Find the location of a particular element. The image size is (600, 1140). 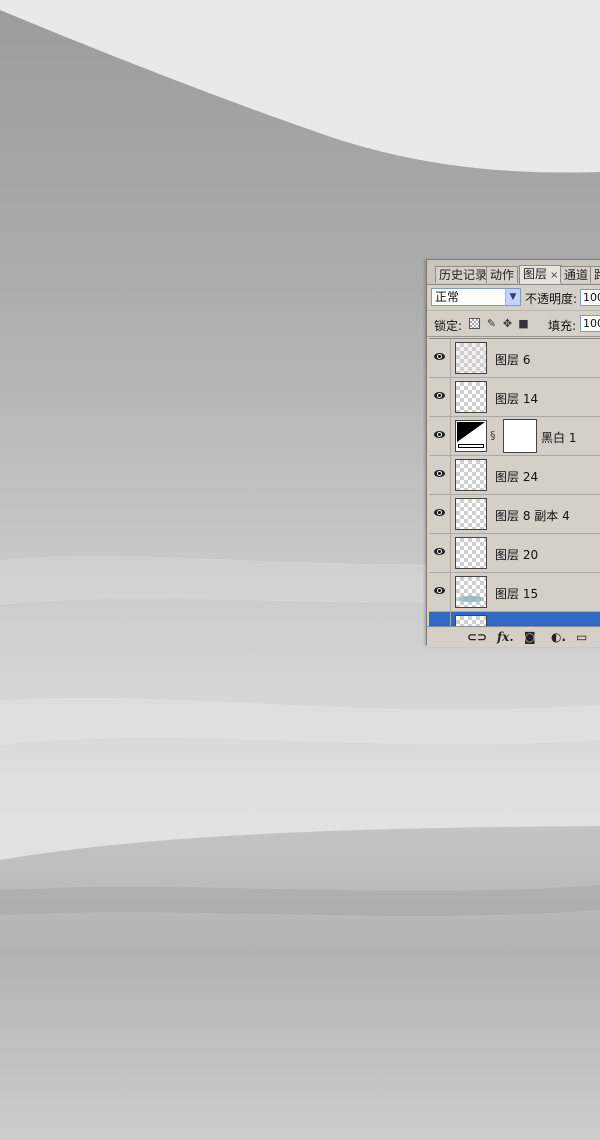

chevron-down-icon: ▼ is located at coordinates (512, 297).